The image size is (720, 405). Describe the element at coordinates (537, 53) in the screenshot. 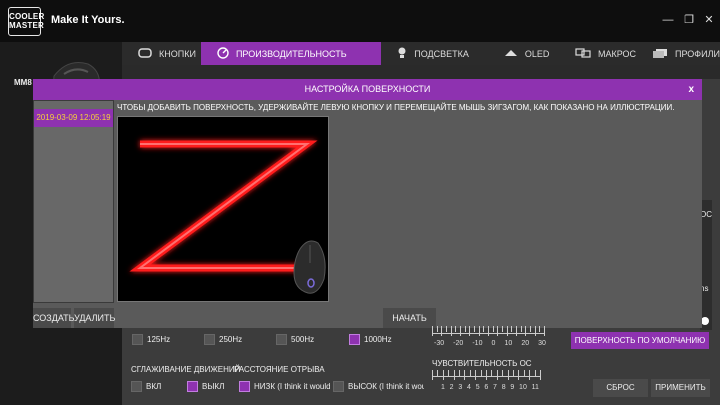

I see `tab-label: OLED` at that location.